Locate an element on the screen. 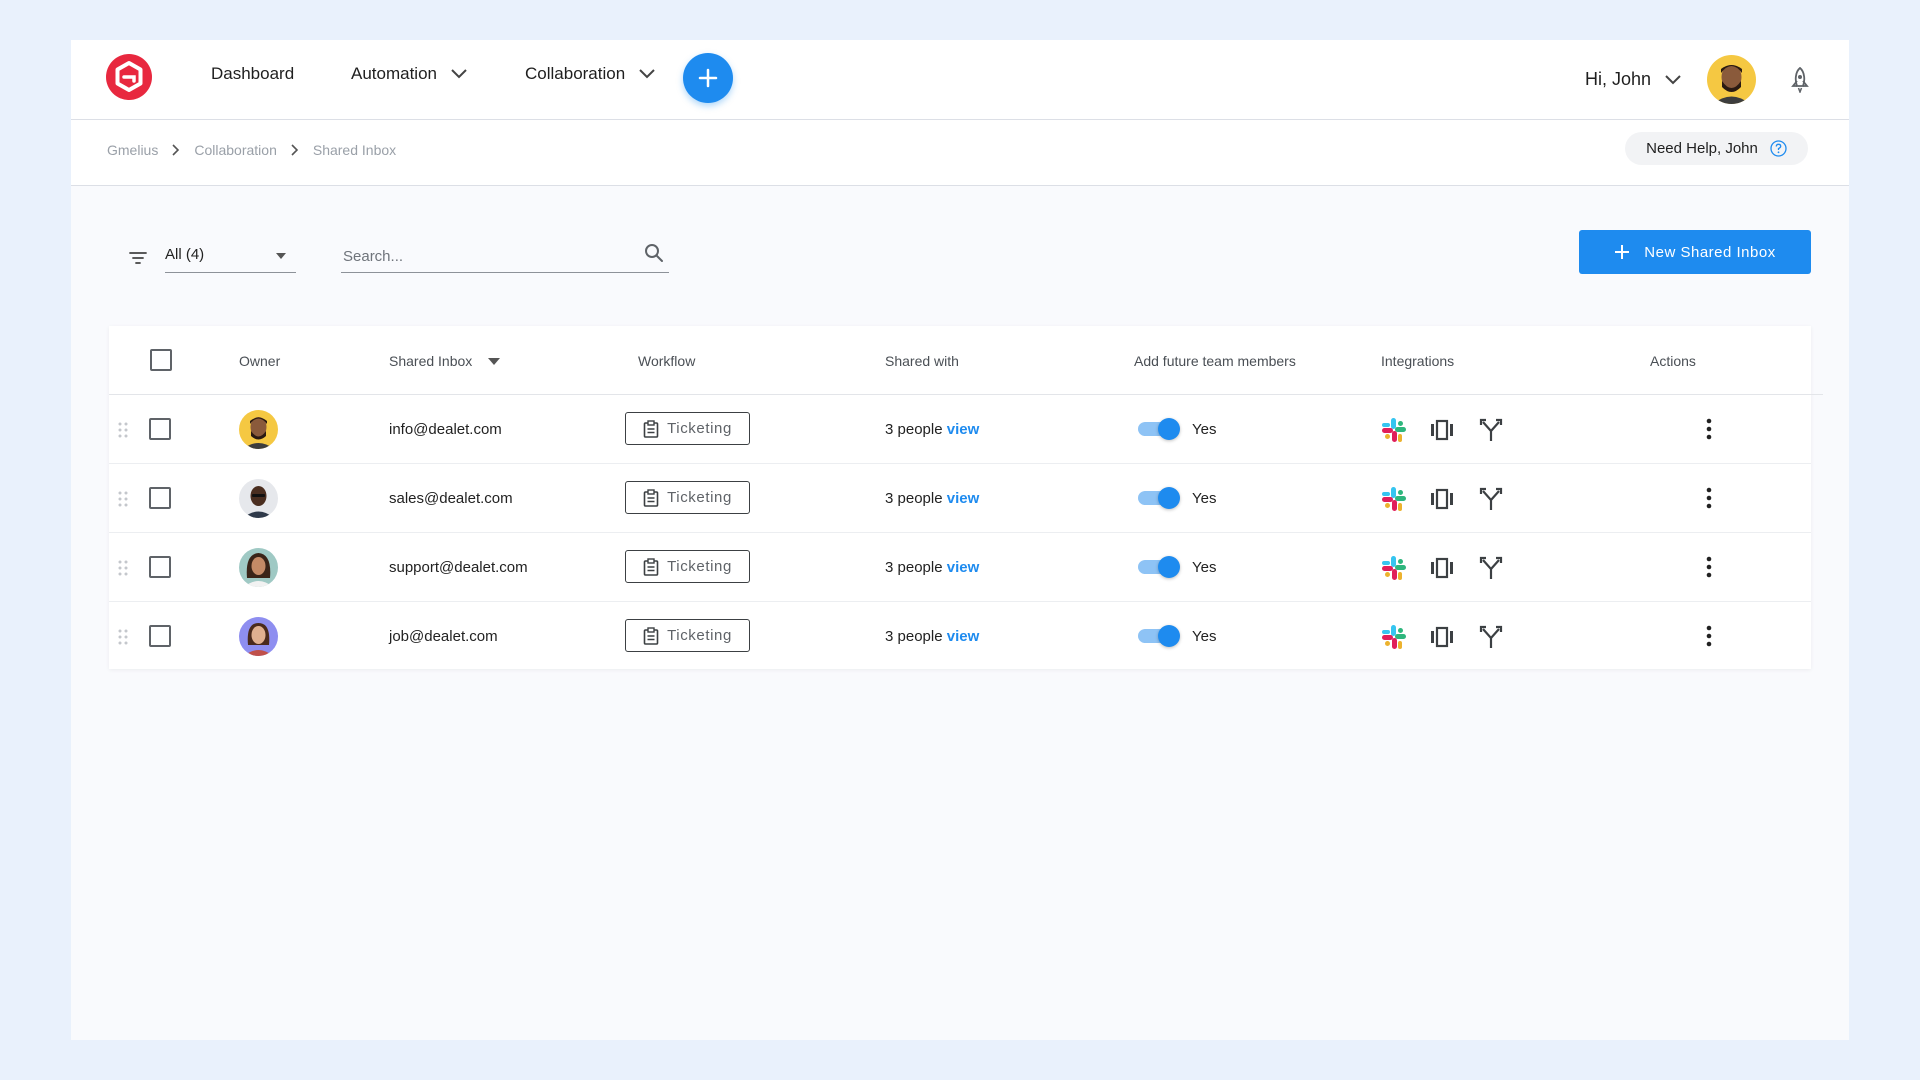 This screenshot has height=1080, width=1920. nav-collaboration: Collaboration is located at coordinates (590, 74).